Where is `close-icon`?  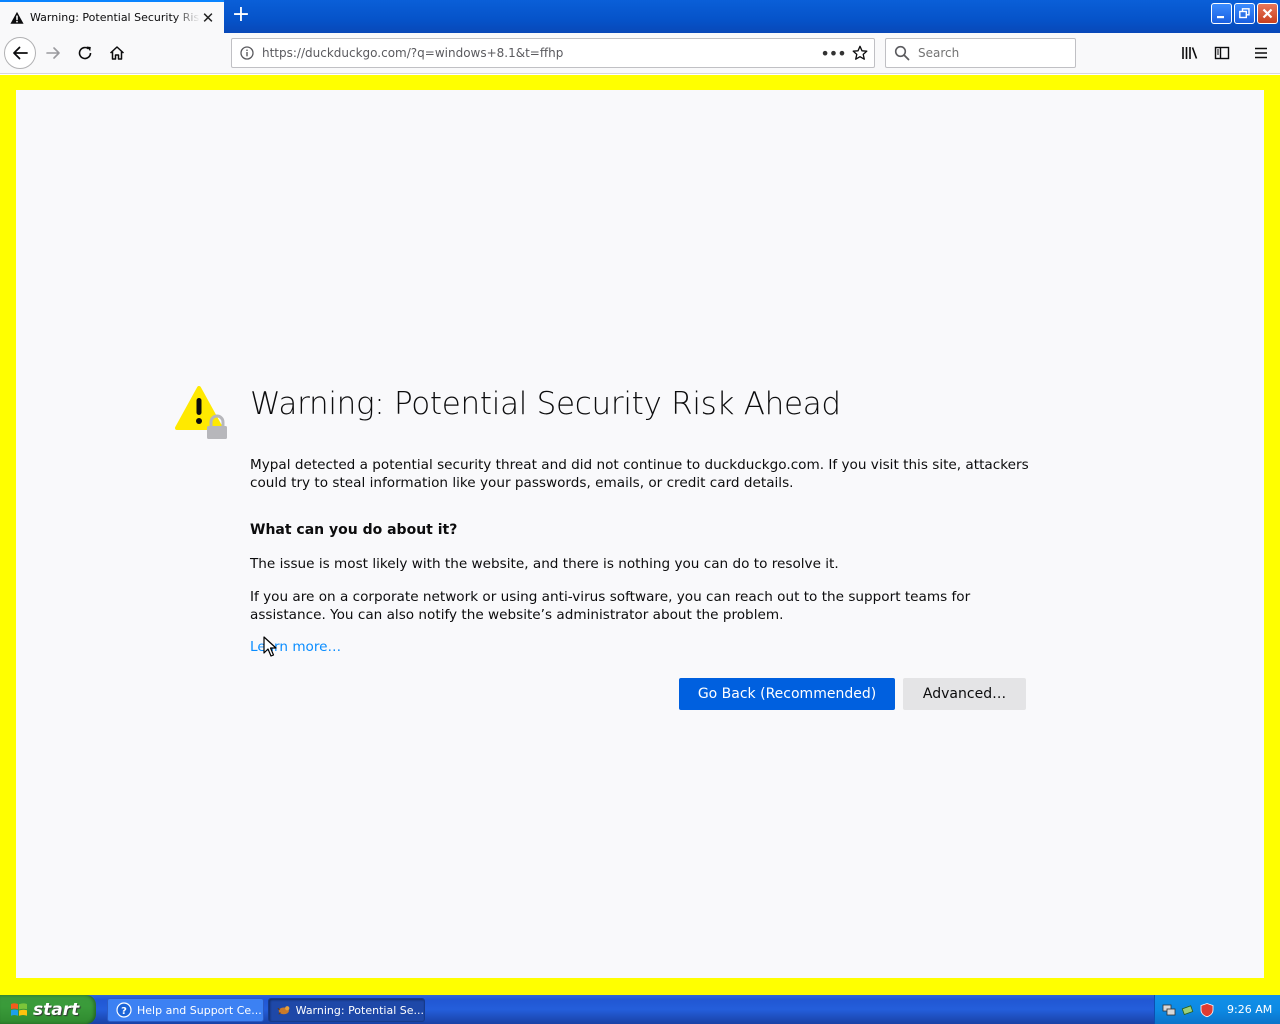
close-icon is located at coordinates (1267, 13).